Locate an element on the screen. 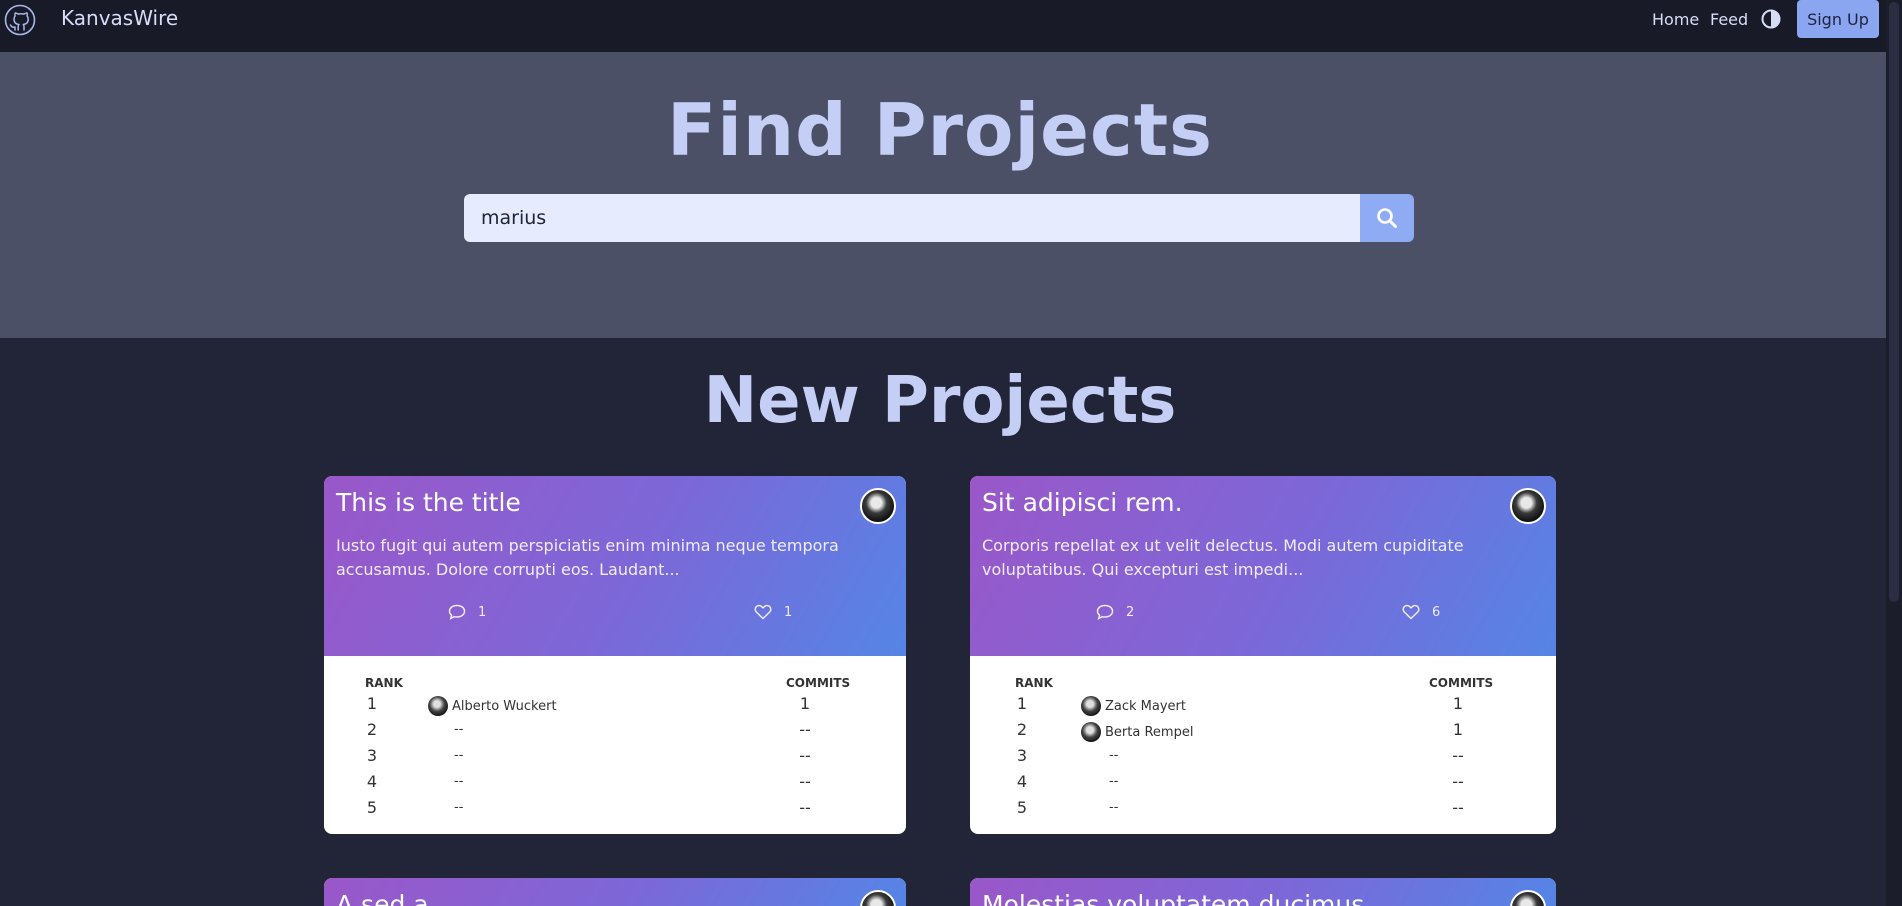 The height and width of the screenshot is (906, 1902). page-scrollbar is located at coordinates (1894, 453).